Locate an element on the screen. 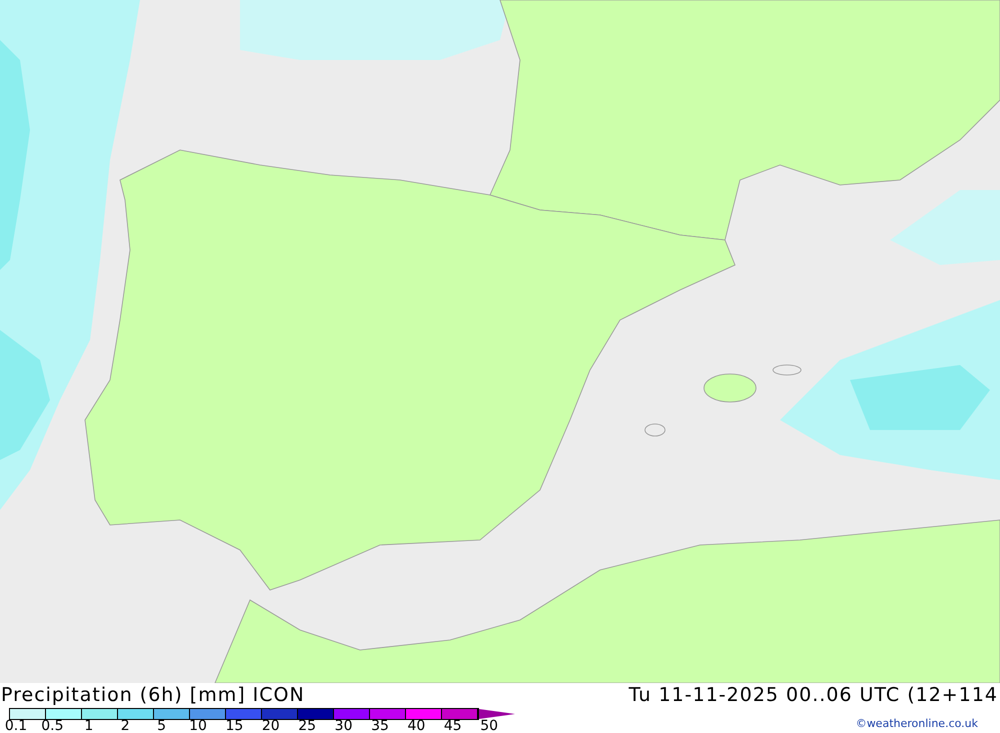 The image size is (1000, 733). scale-label: 20 is located at coordinates (271, 725).